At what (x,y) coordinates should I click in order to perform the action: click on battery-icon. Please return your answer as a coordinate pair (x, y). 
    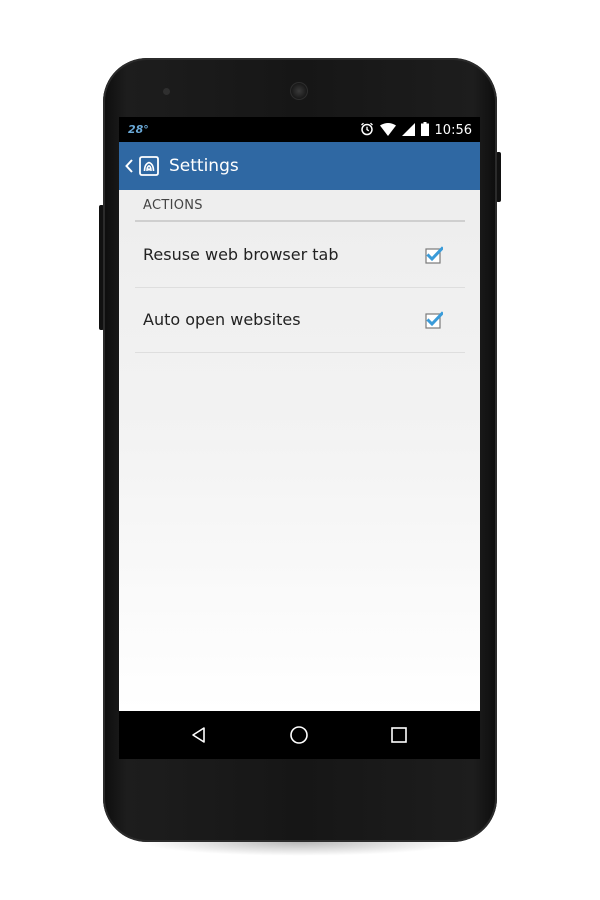
    Looking at the image, I should click on (424, 130).